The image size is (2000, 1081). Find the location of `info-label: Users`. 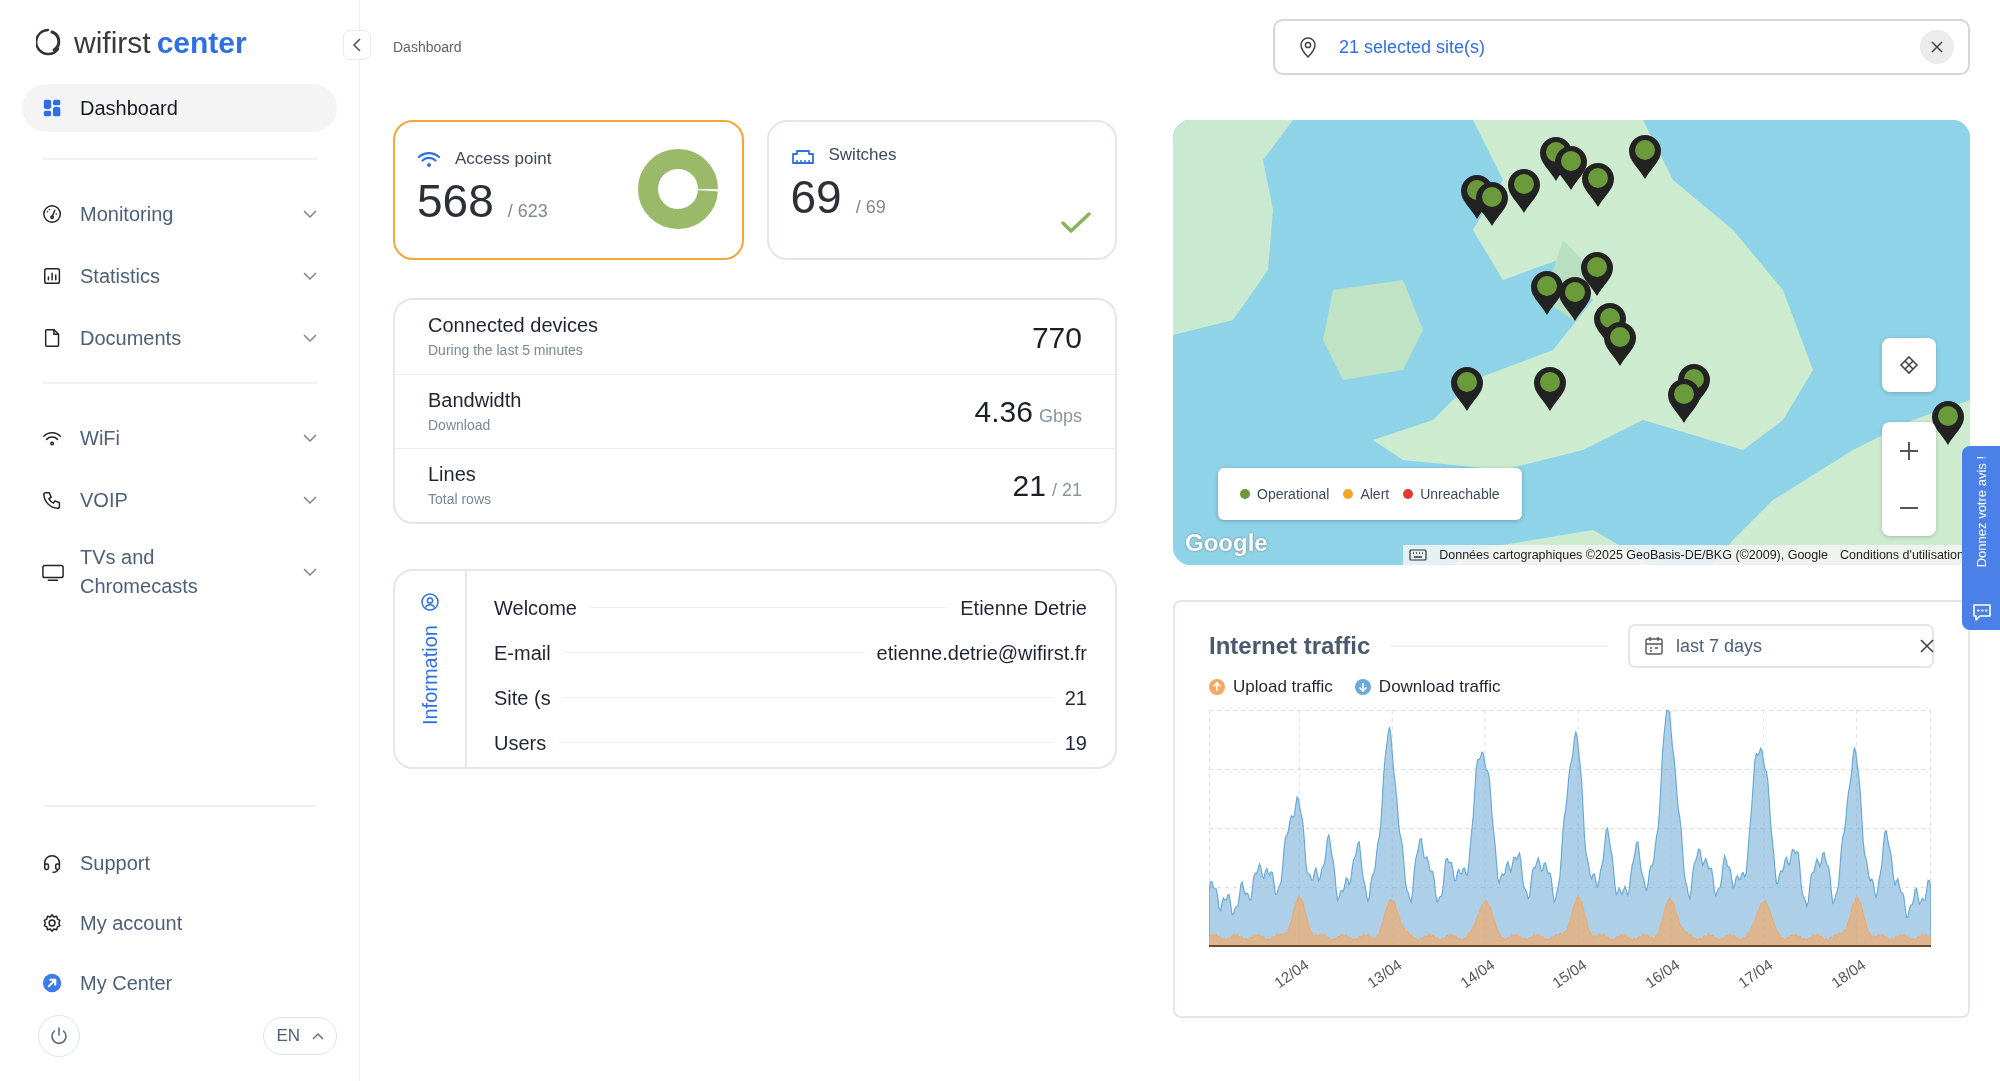

info-label: Users is located at coordinates (520, 743).